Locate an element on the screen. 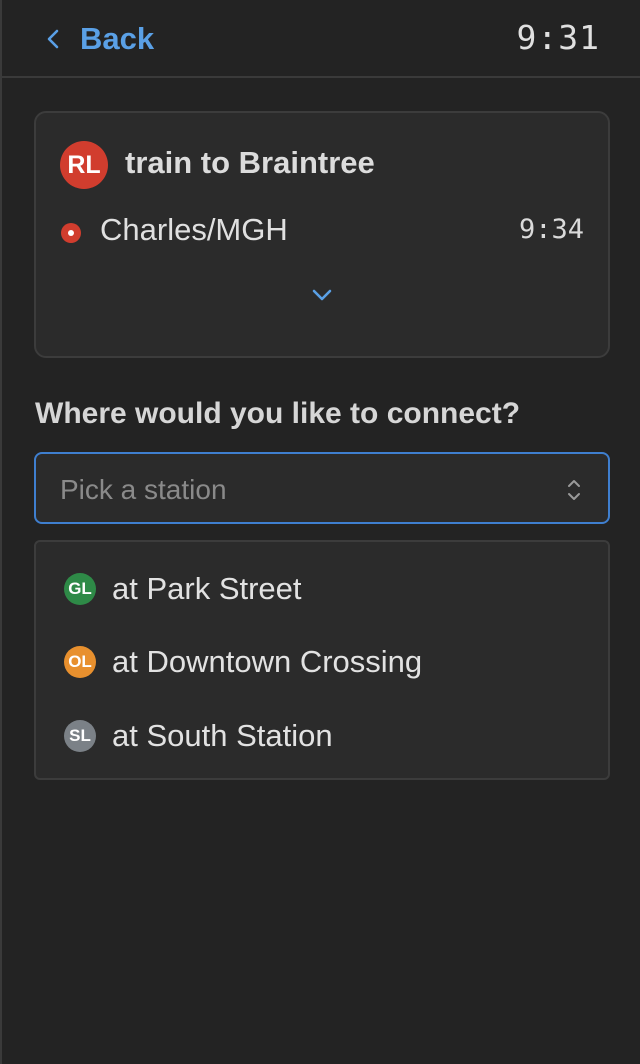  option-downtown-crossing: OL at Downtown Crossing is located at coordinates (324, 662).